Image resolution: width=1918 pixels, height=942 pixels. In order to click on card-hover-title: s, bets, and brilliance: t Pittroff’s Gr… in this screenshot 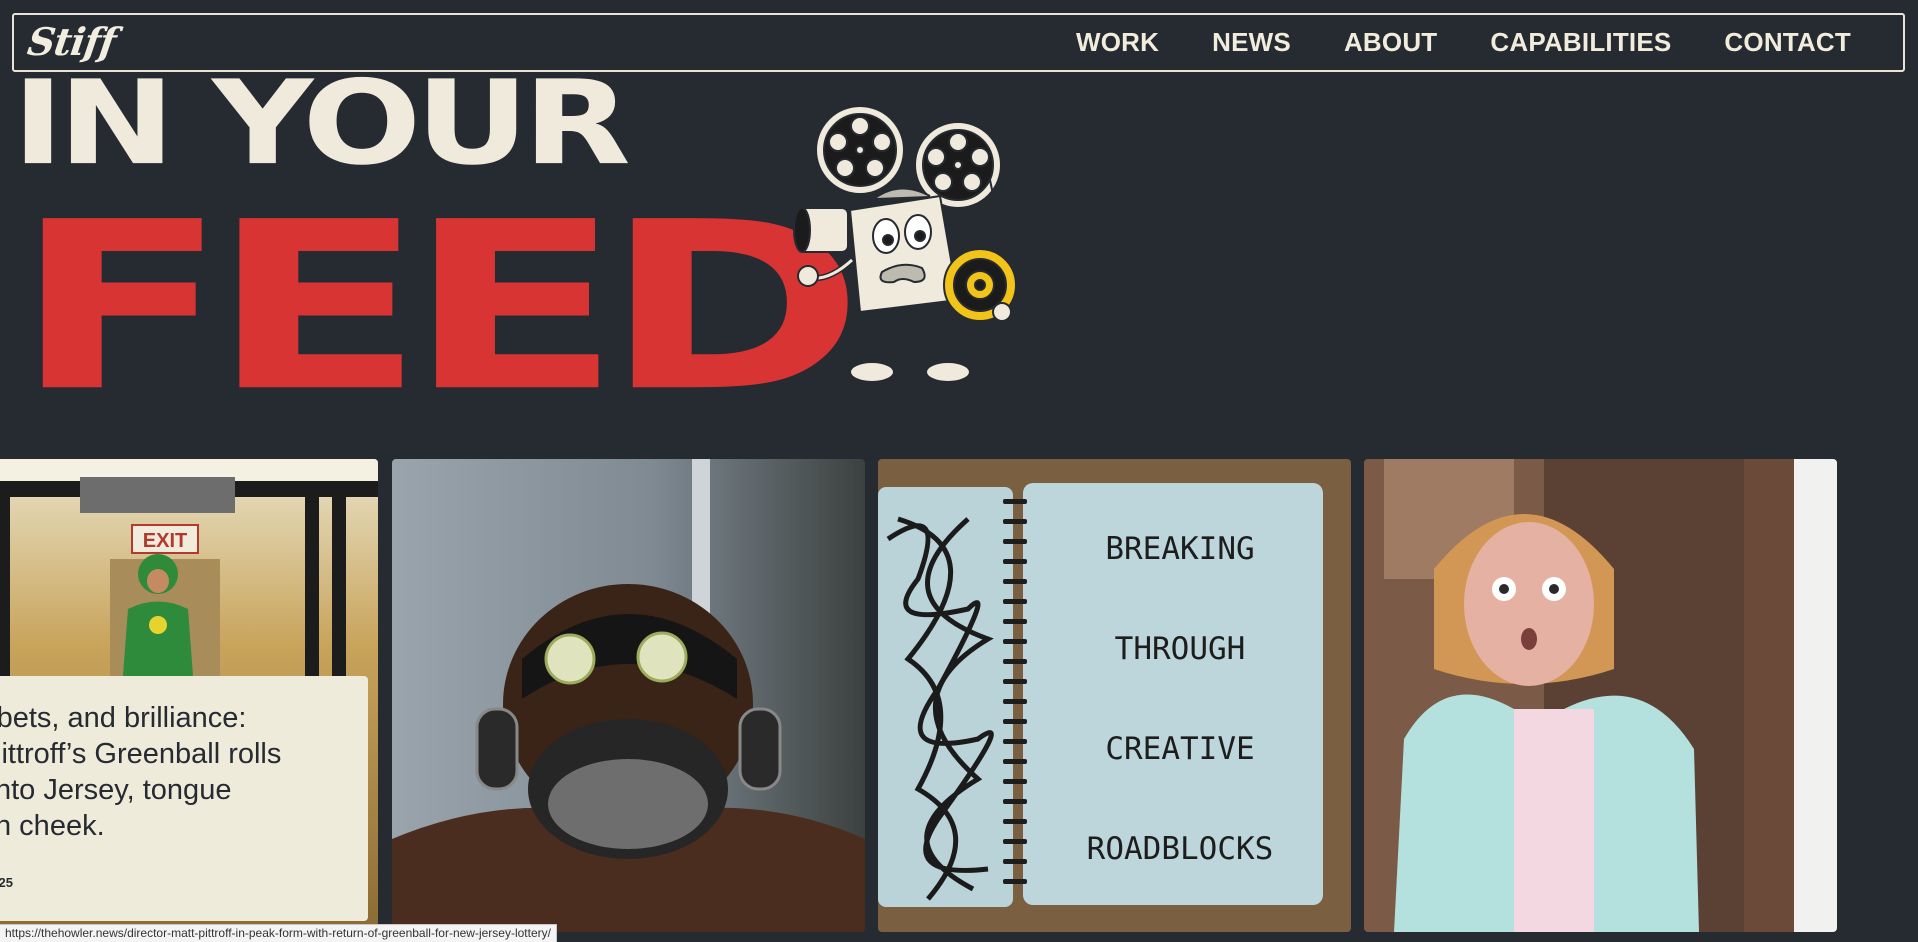, I will do `click(173, 772)`.